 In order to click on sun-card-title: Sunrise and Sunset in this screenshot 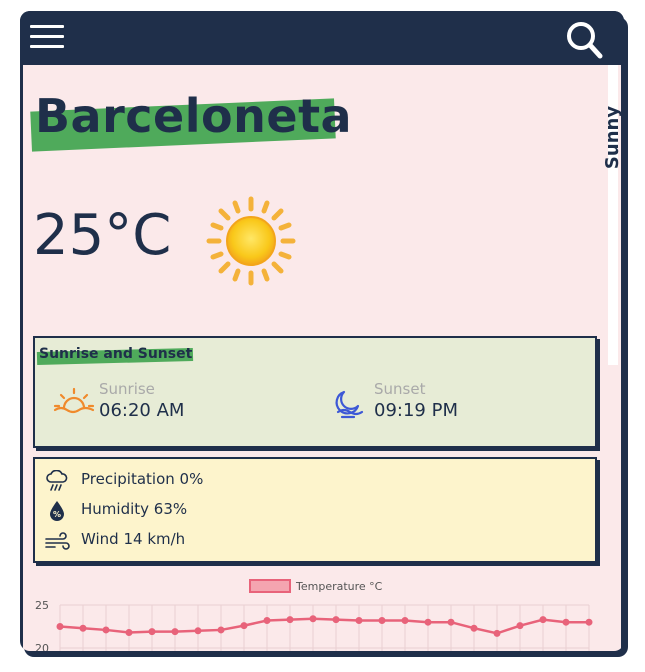, I will do `click(115, 356)`.